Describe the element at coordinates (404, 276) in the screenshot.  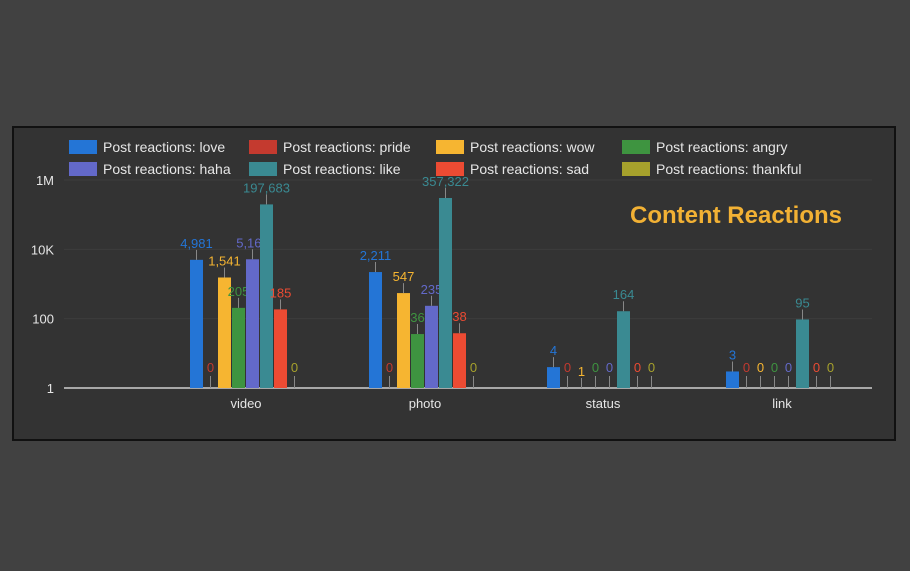
I see `data-label: 547` at that location.